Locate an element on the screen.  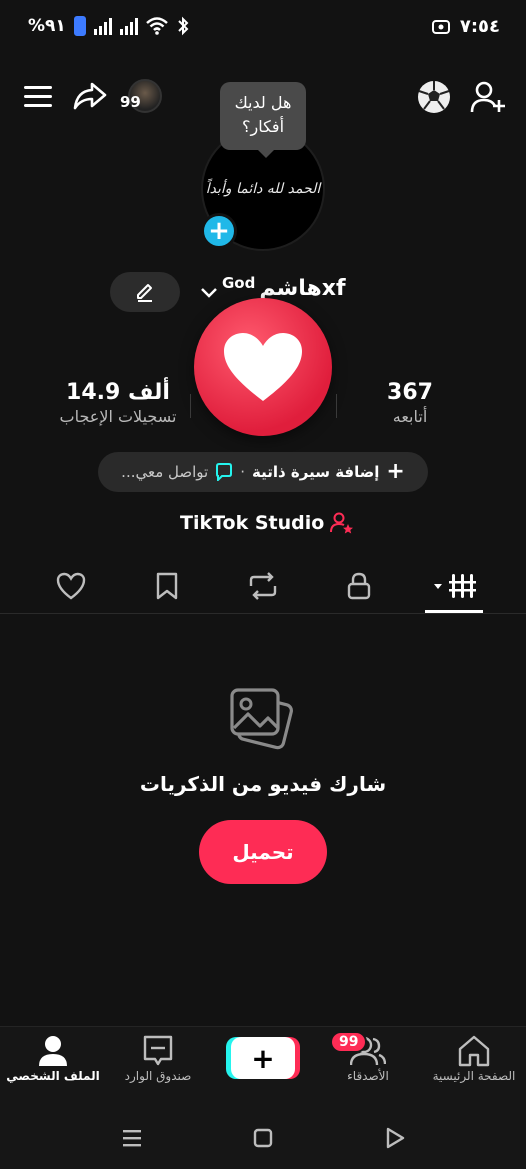
menu-button is located at coordinates (38, 96).